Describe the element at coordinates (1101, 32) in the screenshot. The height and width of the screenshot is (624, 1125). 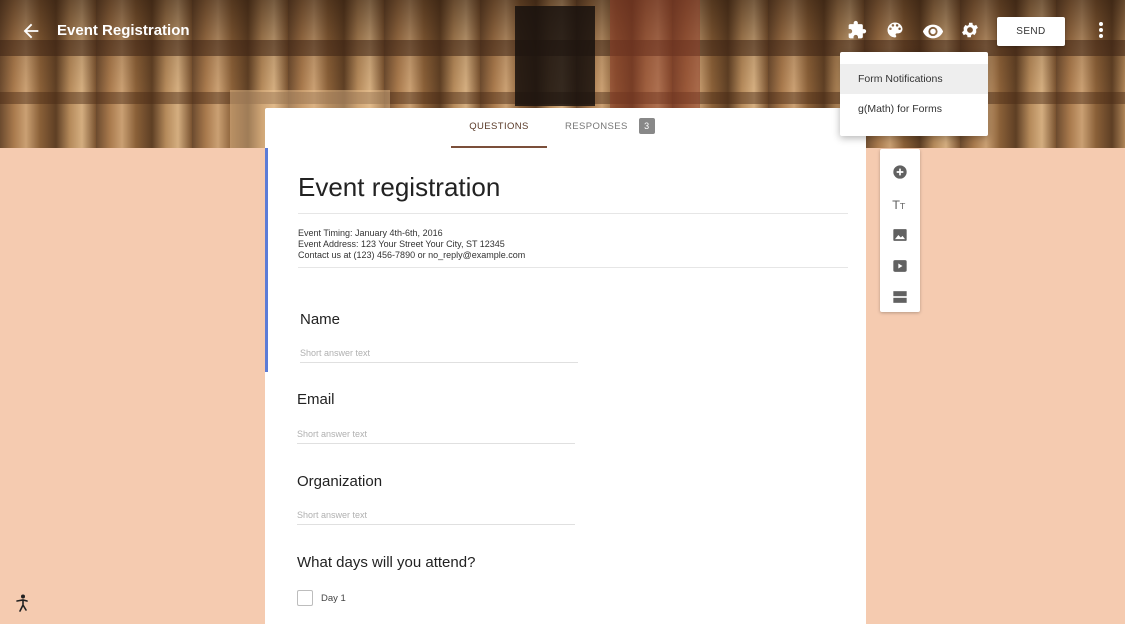
I see `more-vert-icon` at that location.